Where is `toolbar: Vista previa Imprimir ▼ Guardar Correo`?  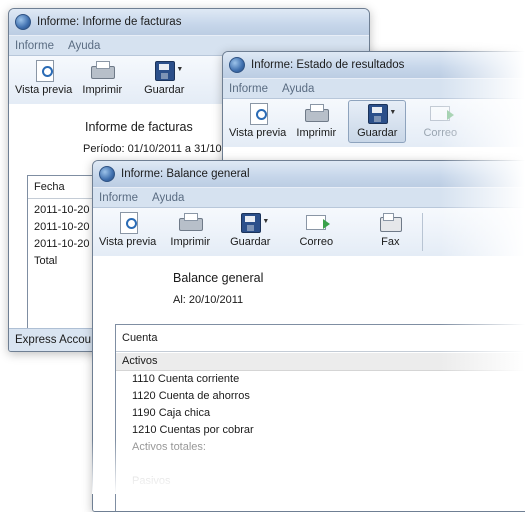 toolbar: Vista previa Imprimir ▼ Guardar Correo is located at coordinates (374, 123).